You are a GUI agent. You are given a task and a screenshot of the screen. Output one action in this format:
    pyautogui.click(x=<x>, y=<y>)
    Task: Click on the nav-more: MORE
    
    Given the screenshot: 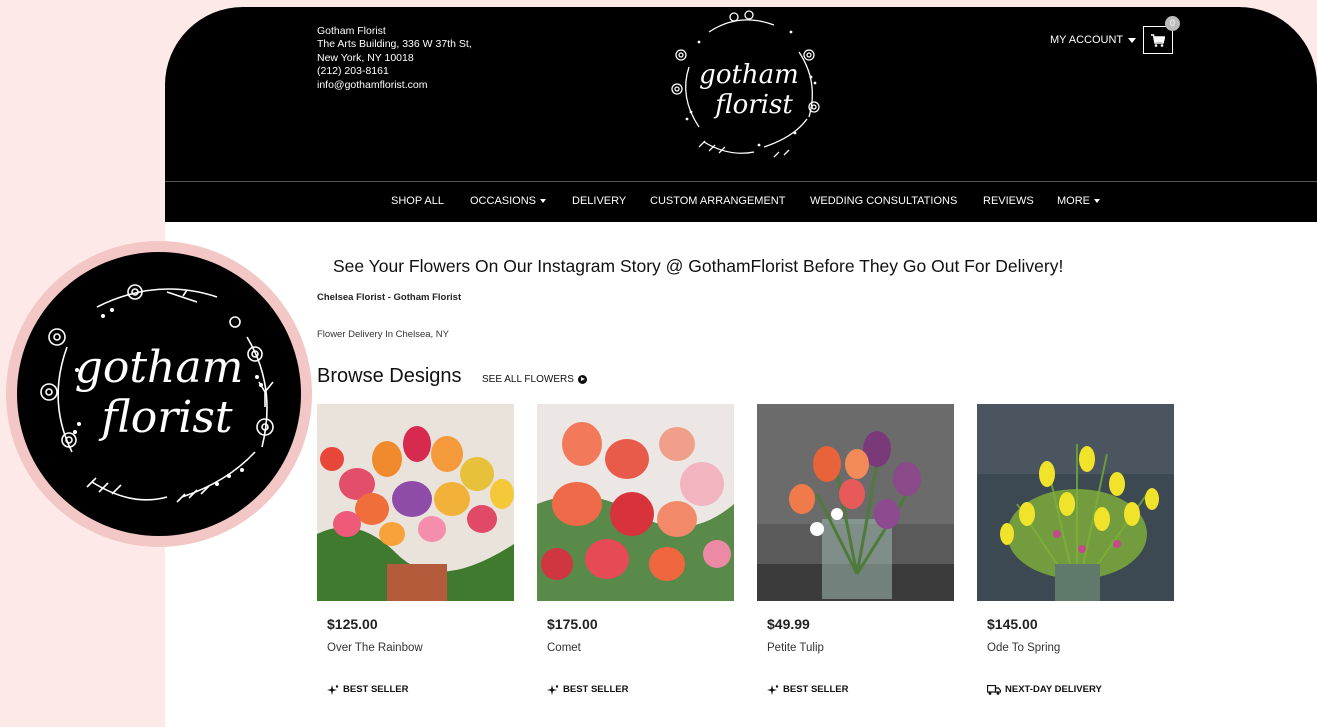 What is the action you would take?
    pyautogui.click(x=1078, y=201)
    